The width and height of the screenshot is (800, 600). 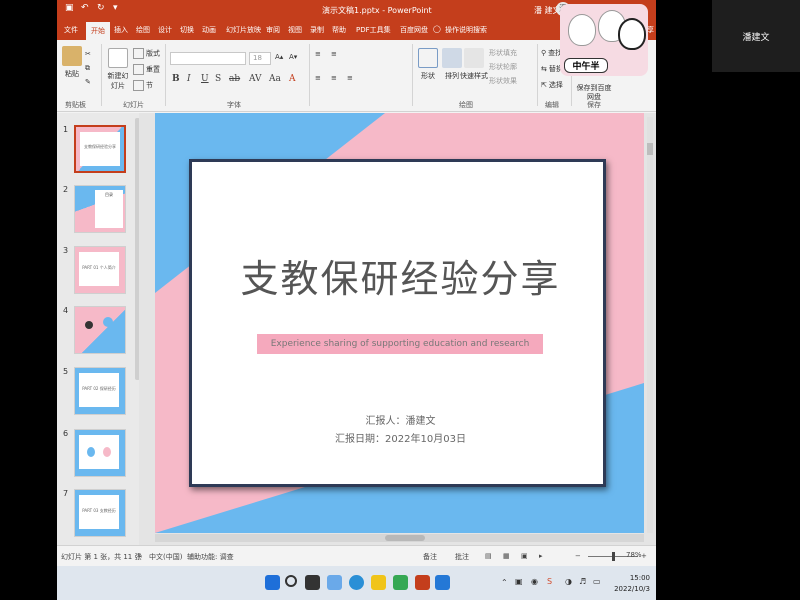 What do you see at coordinates (295, 30) in the screenshot?
I see `tab-view: 视图` at bounding box center [295, 30].